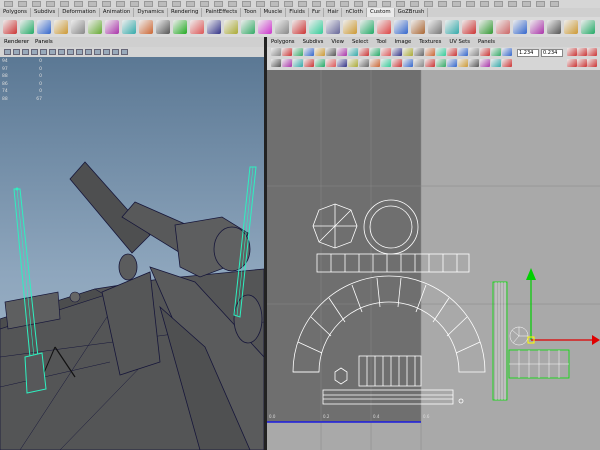  Describe the element at coordinates (185, 12) in the screenshot. I see `shelf-tab-rendering: Rendering` at that location.